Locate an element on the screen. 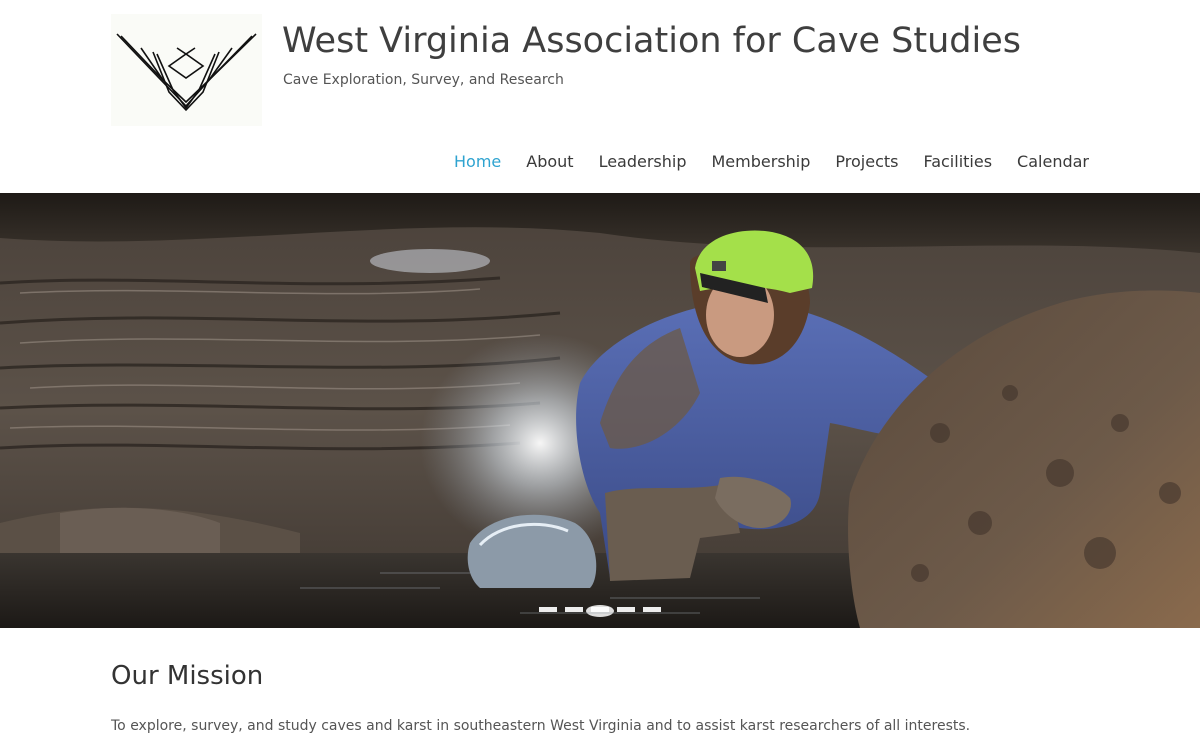  mission-heading: Our Mission is located at coordinates (187, 676).